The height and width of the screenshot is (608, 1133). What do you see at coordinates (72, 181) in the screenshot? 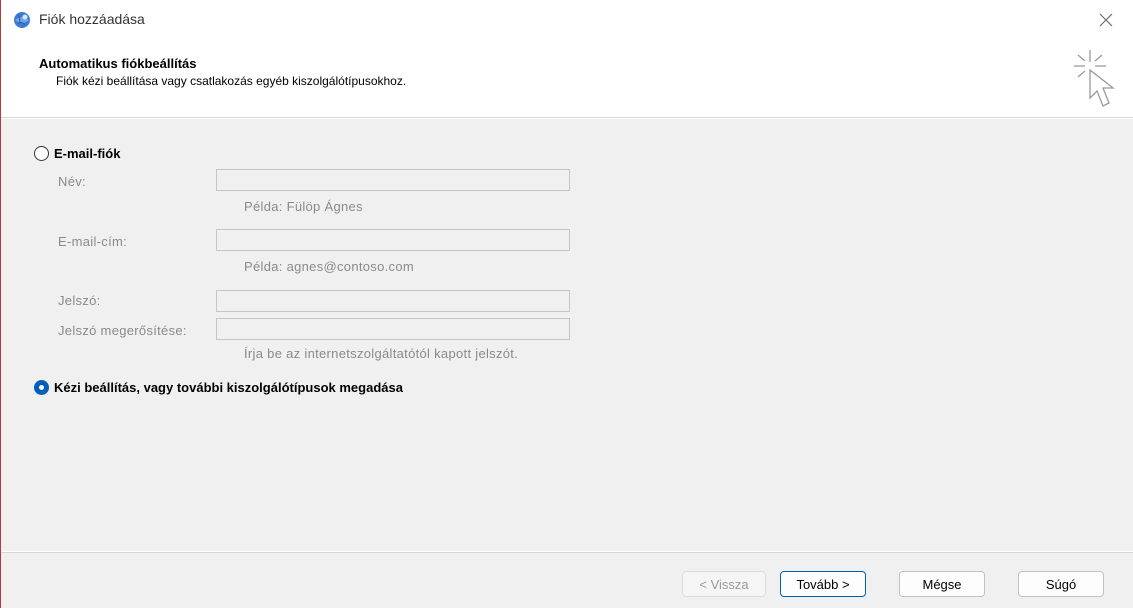
I see `name-label: Név:` at bounding box center [72, 181].